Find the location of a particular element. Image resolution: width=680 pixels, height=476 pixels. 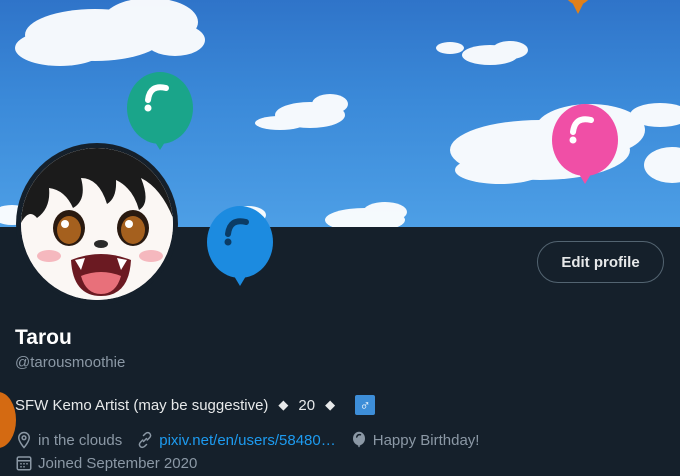

calendar-icon is located at coordinates (24, 463).